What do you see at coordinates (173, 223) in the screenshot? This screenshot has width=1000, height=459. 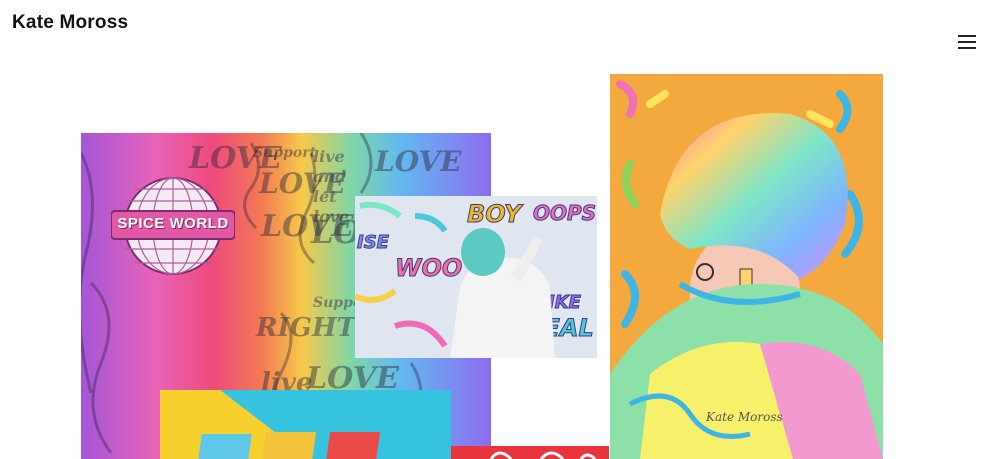 I see `spice-world-text: SPICE WORLD` at bounding box center [173, 223].